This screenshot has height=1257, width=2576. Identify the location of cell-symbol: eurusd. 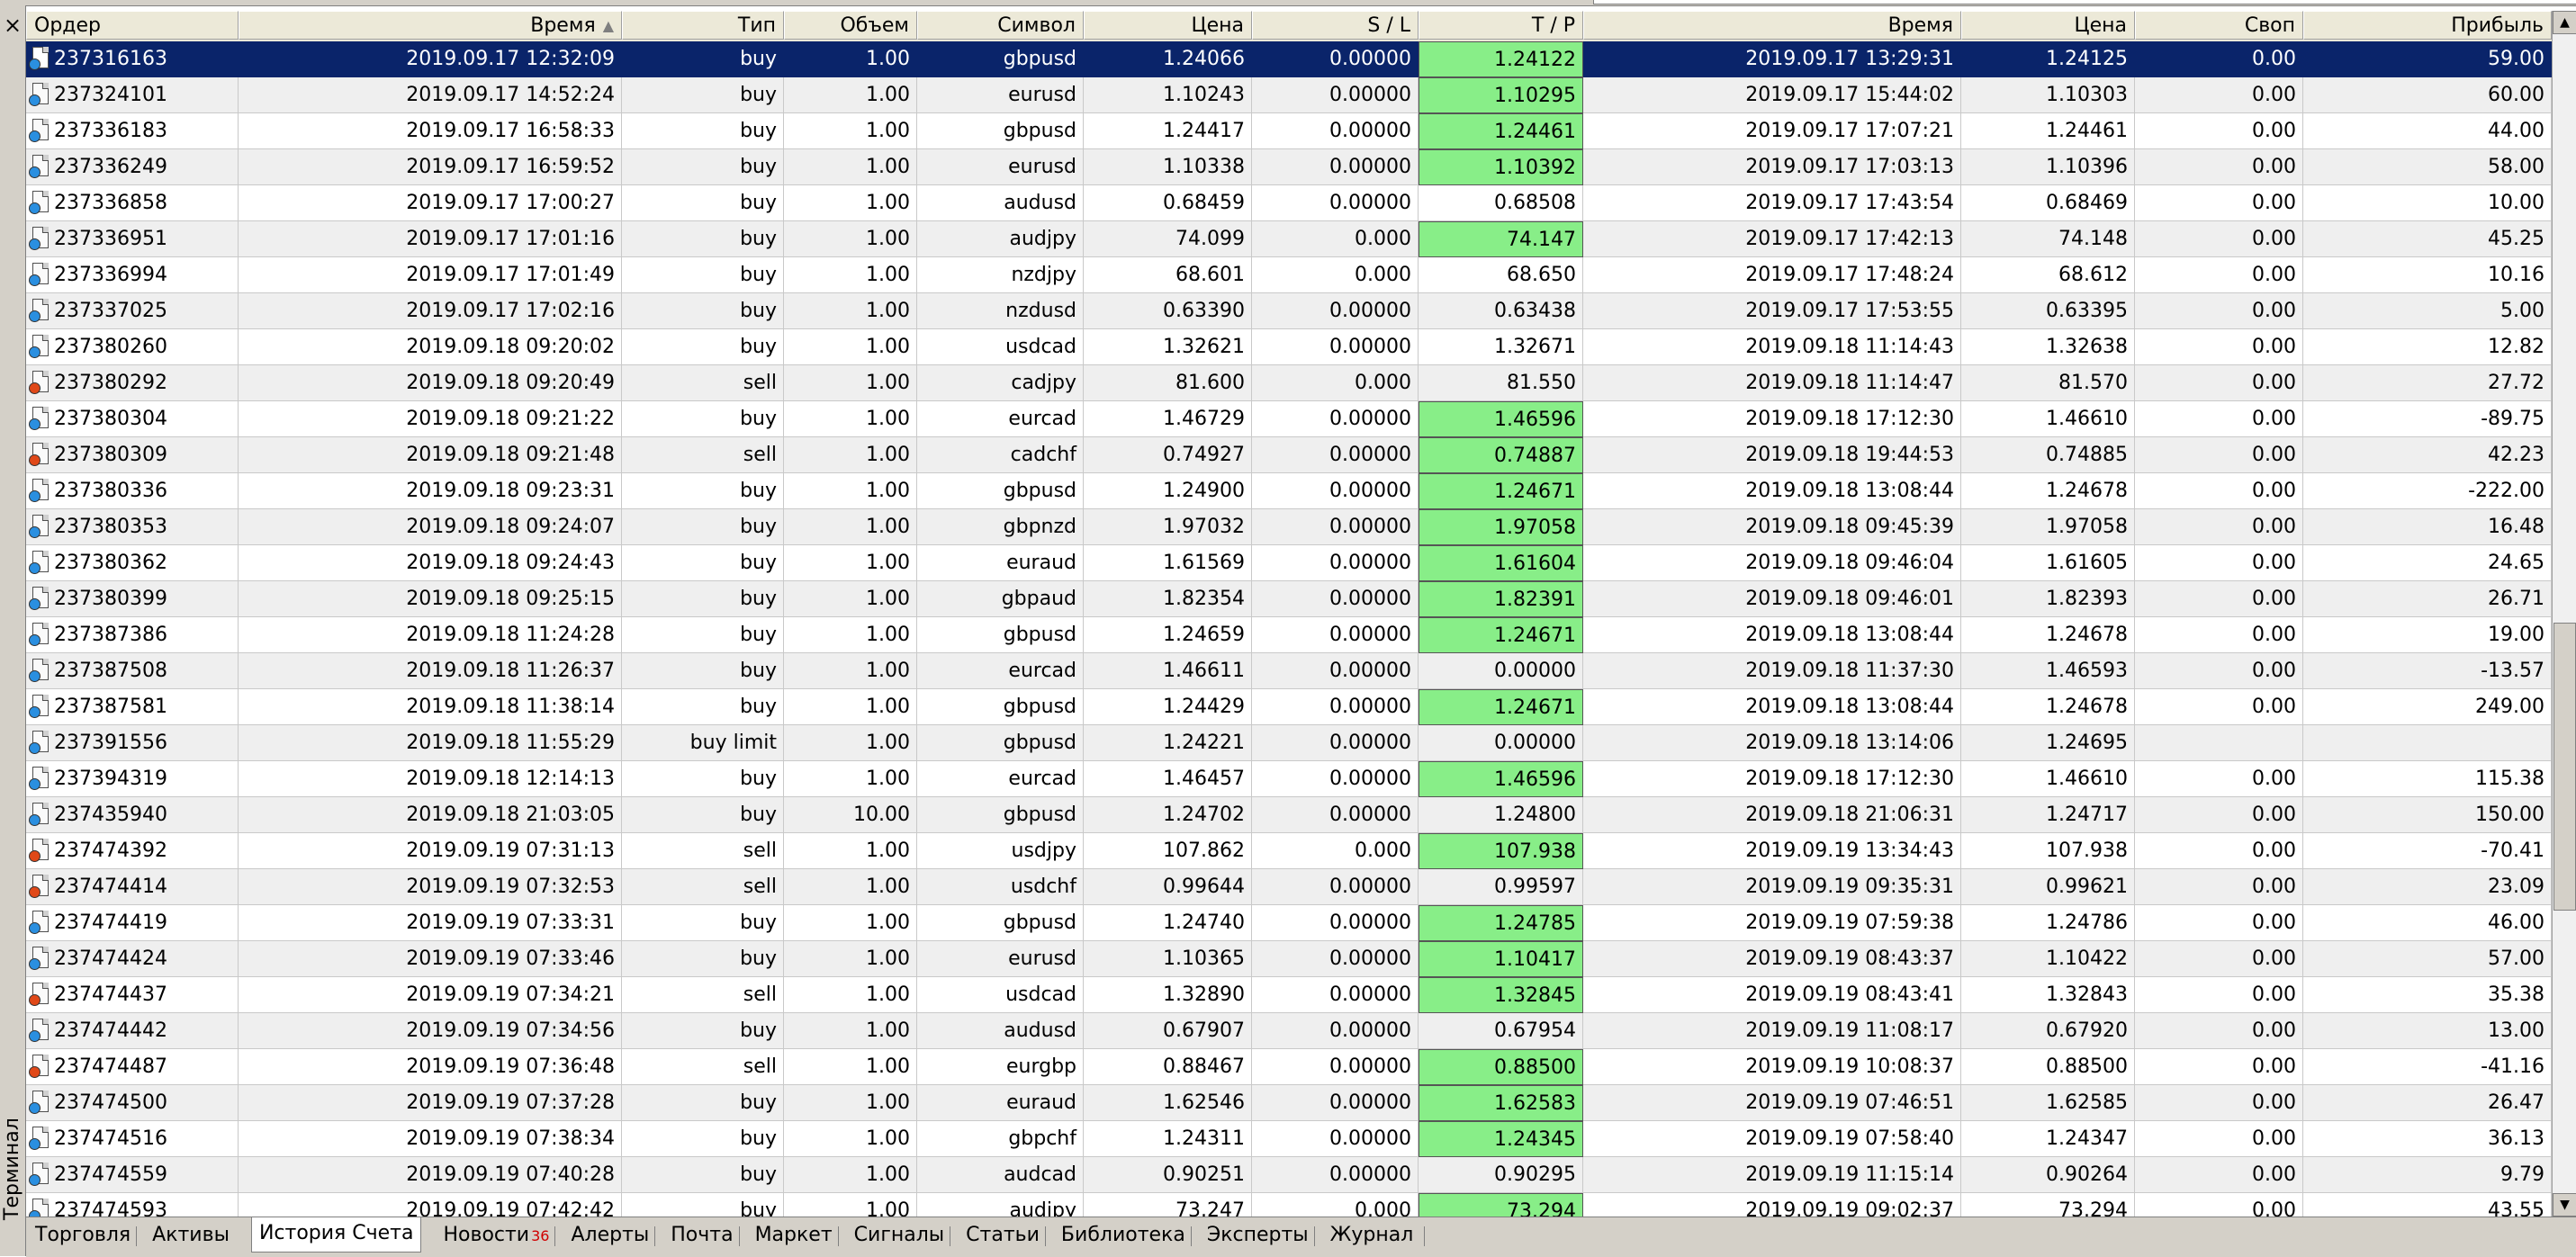
(1000, 167).